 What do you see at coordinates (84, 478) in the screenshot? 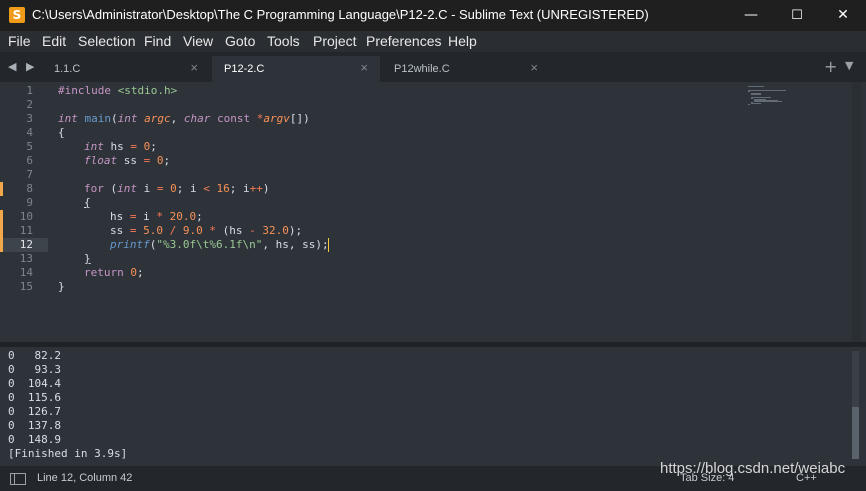
I see `cursor-position: Line 12, Column 42` at bounding box center [84, 478].